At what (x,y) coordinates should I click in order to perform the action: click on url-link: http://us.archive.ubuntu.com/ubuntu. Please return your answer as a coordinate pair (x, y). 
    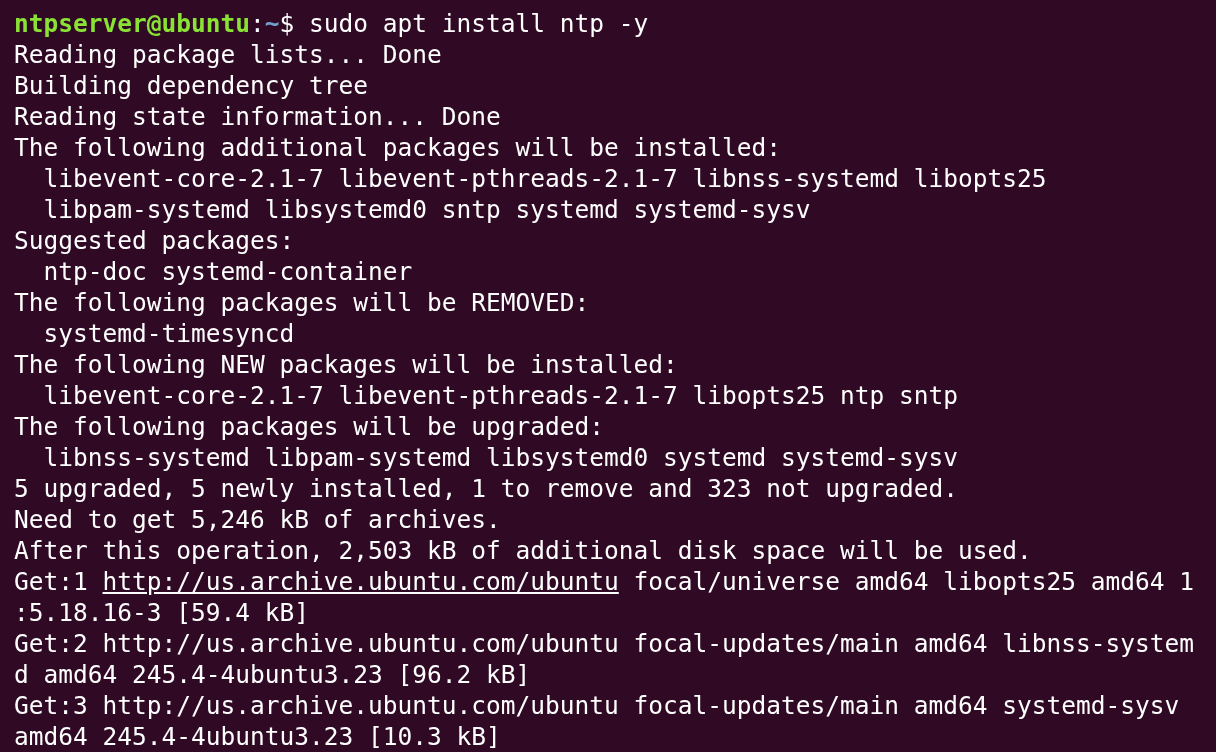
    Looking at the image, I should click on (360, 581).